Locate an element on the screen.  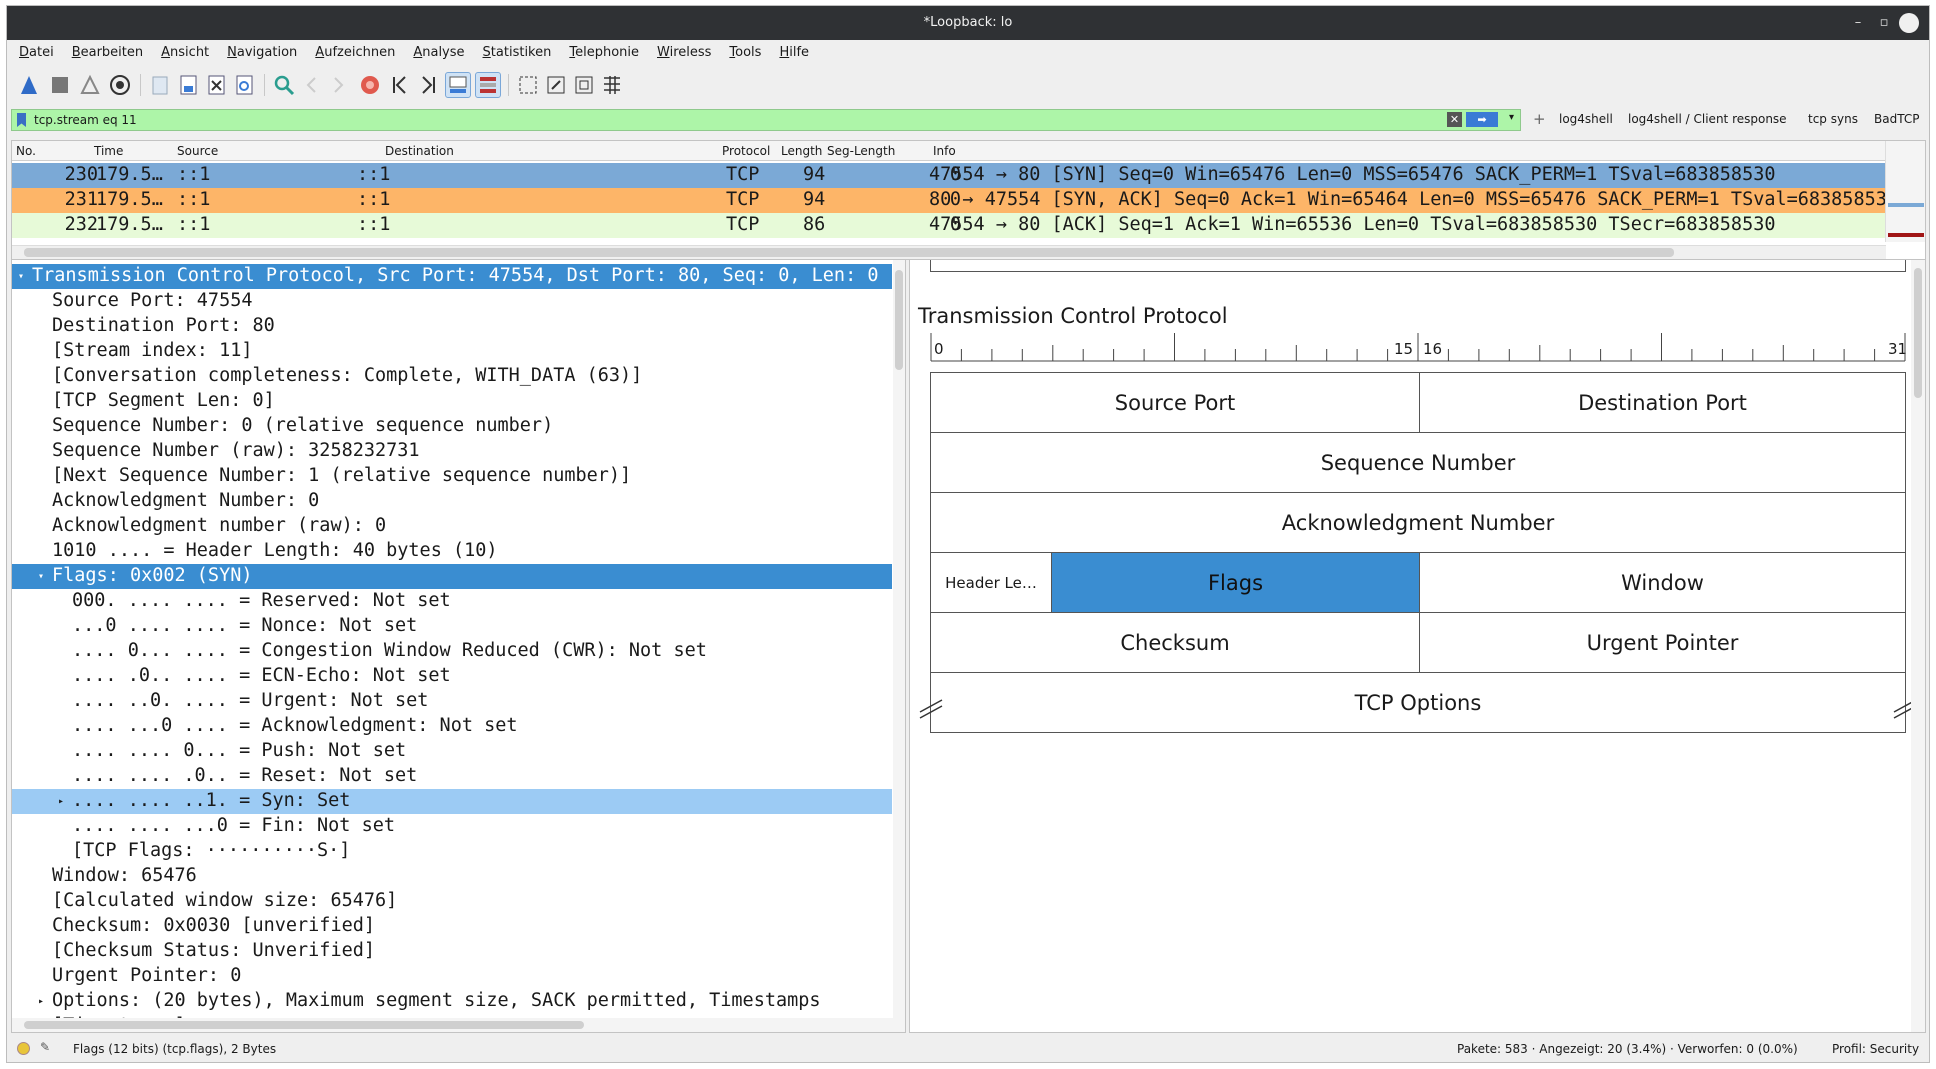
menu-wireless: Wireless is located at coordinates (681, 51).